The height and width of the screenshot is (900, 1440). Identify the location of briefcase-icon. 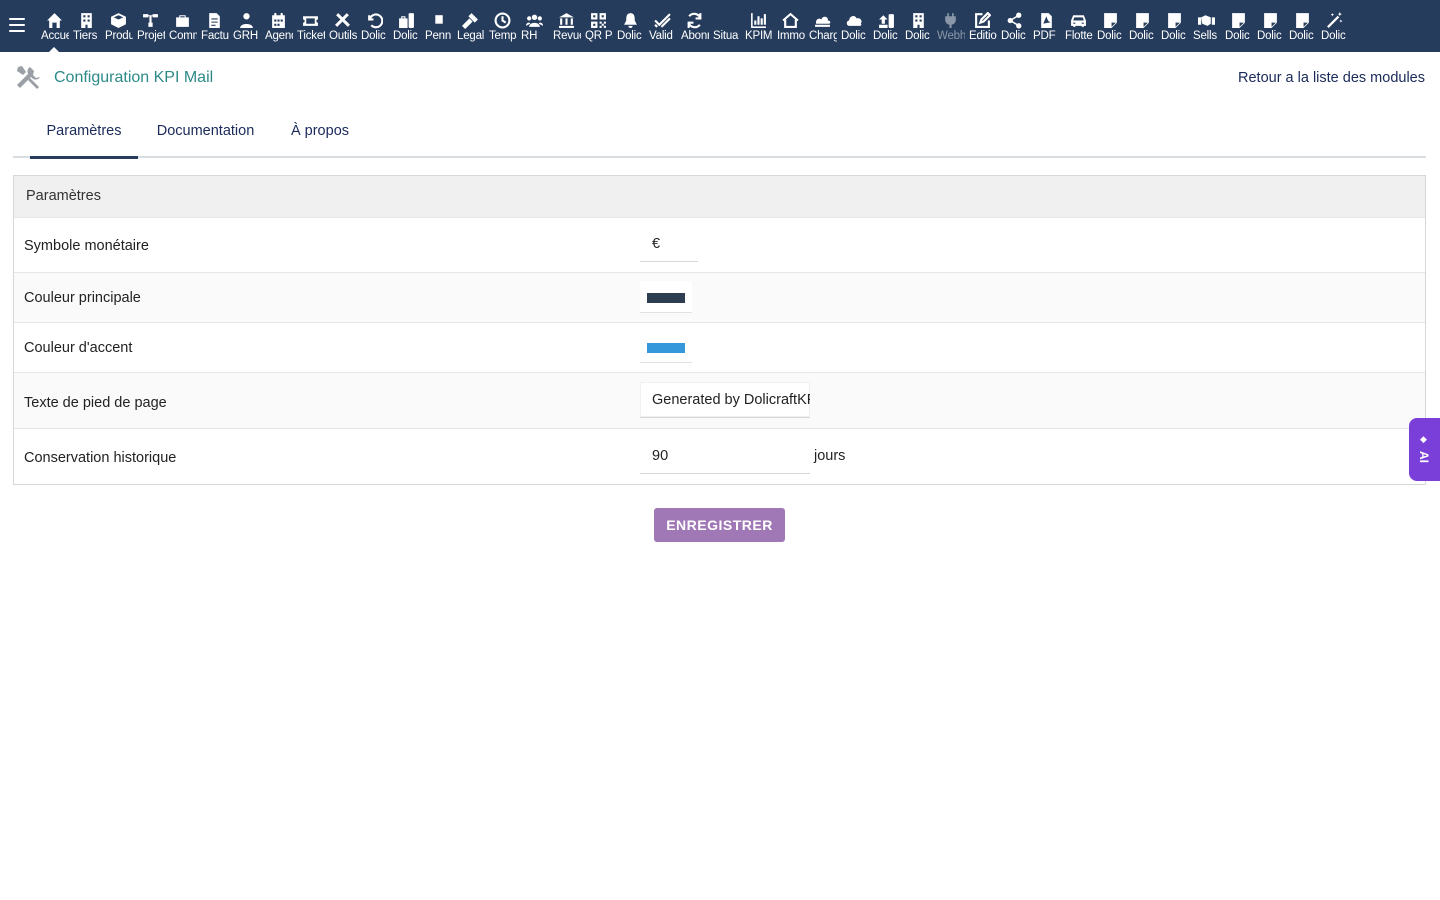
(182, 20).